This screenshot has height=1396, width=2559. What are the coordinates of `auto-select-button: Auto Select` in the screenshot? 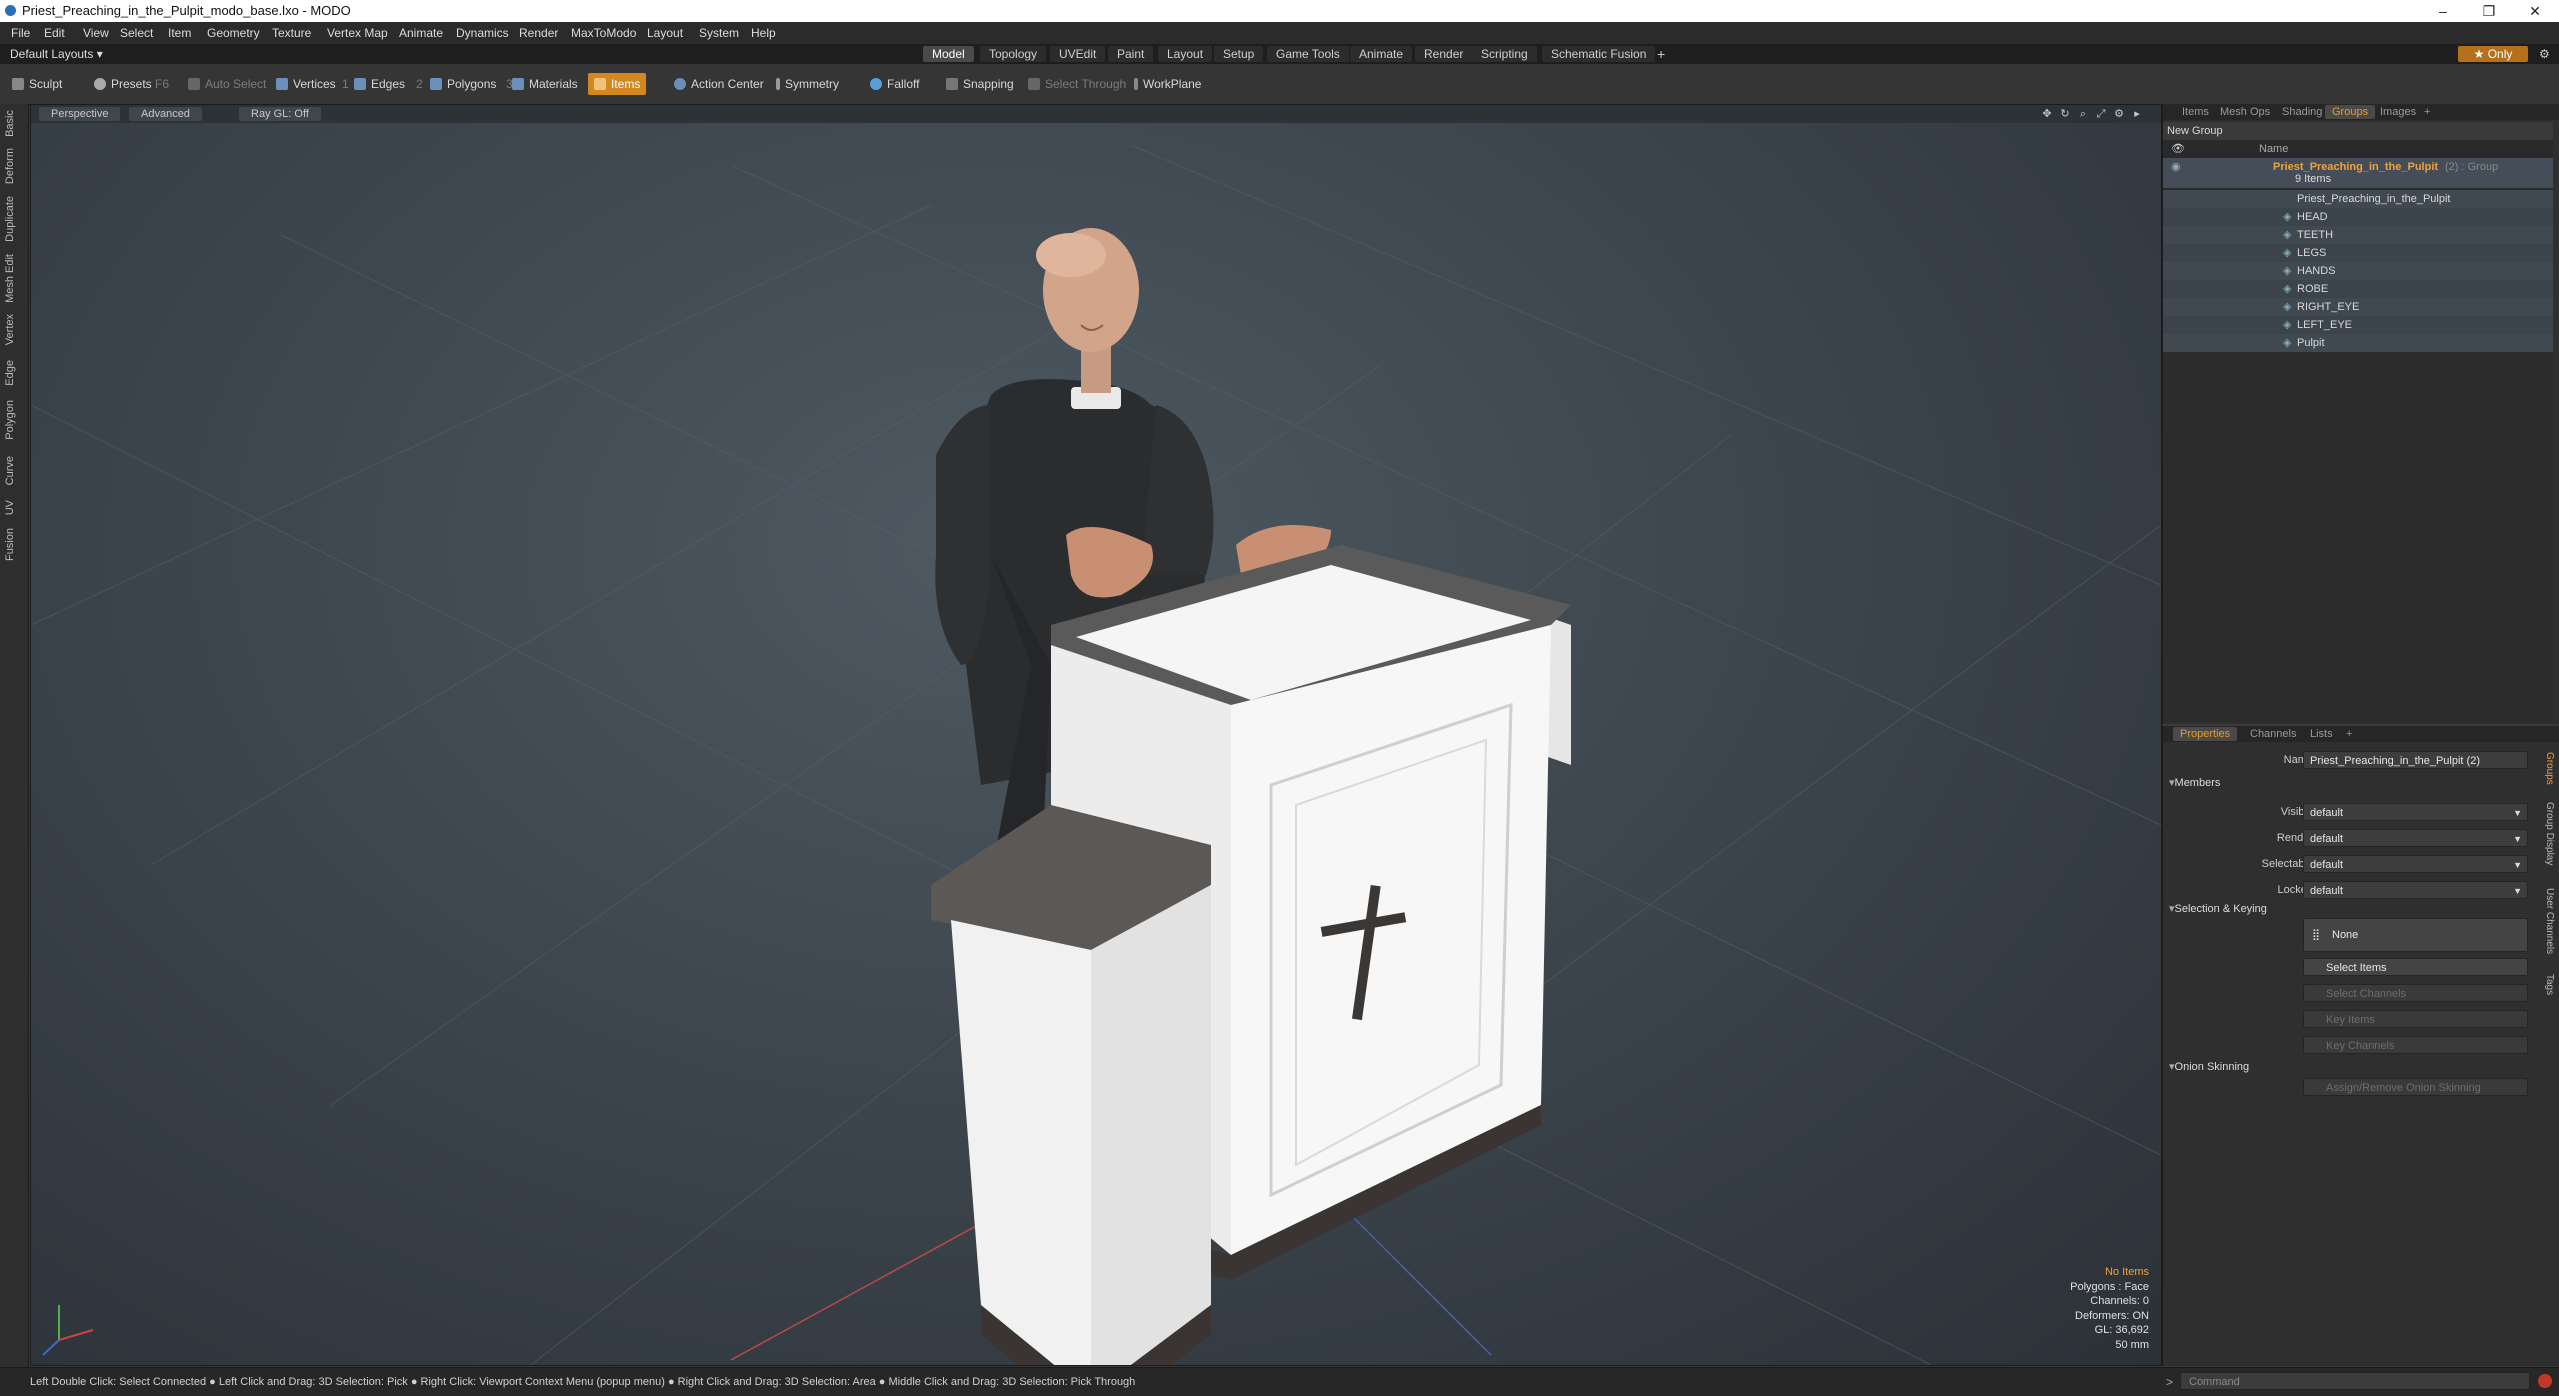 It's located at (227, 84).